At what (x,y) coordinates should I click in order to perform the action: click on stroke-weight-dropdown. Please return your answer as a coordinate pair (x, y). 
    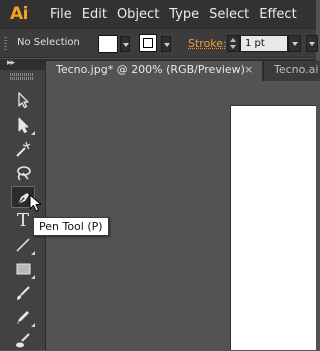
    Looking at the image, I should click on (294, 43).